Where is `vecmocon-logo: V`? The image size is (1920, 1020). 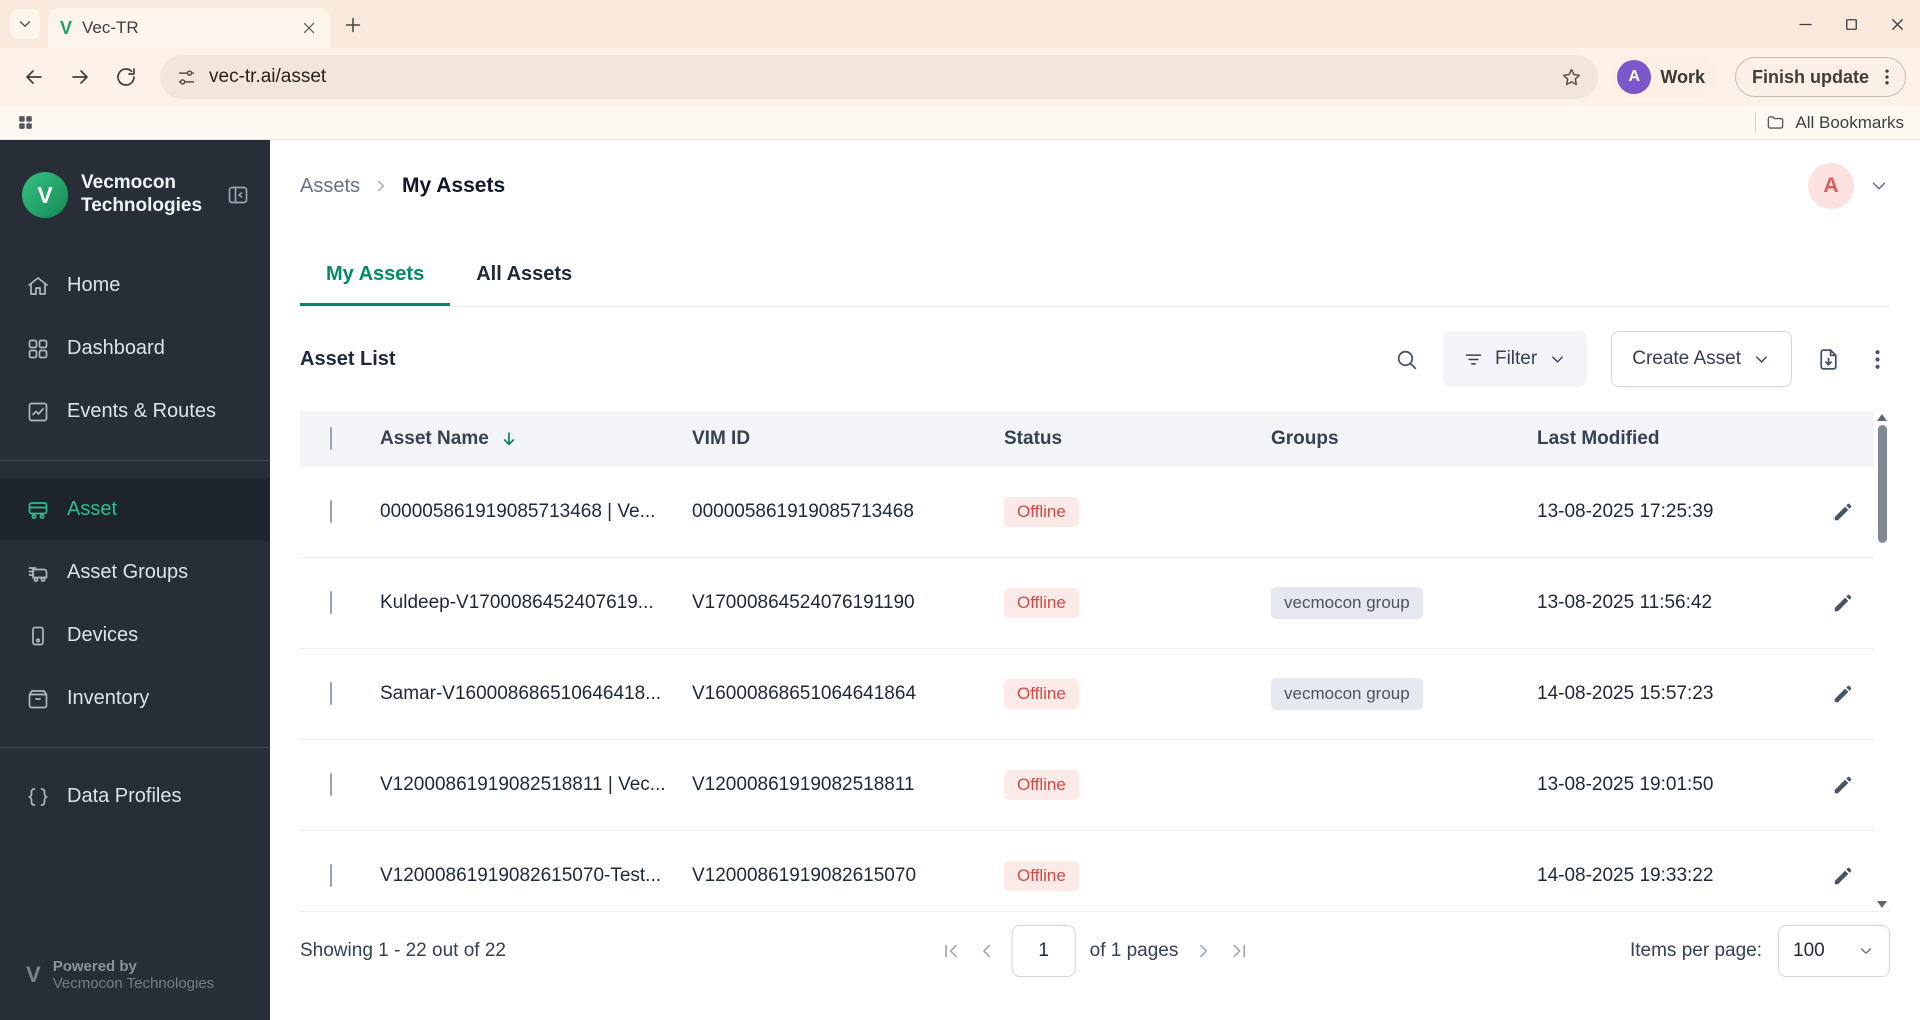 vecmocon-logo: V is located at coordinates (45, 195).